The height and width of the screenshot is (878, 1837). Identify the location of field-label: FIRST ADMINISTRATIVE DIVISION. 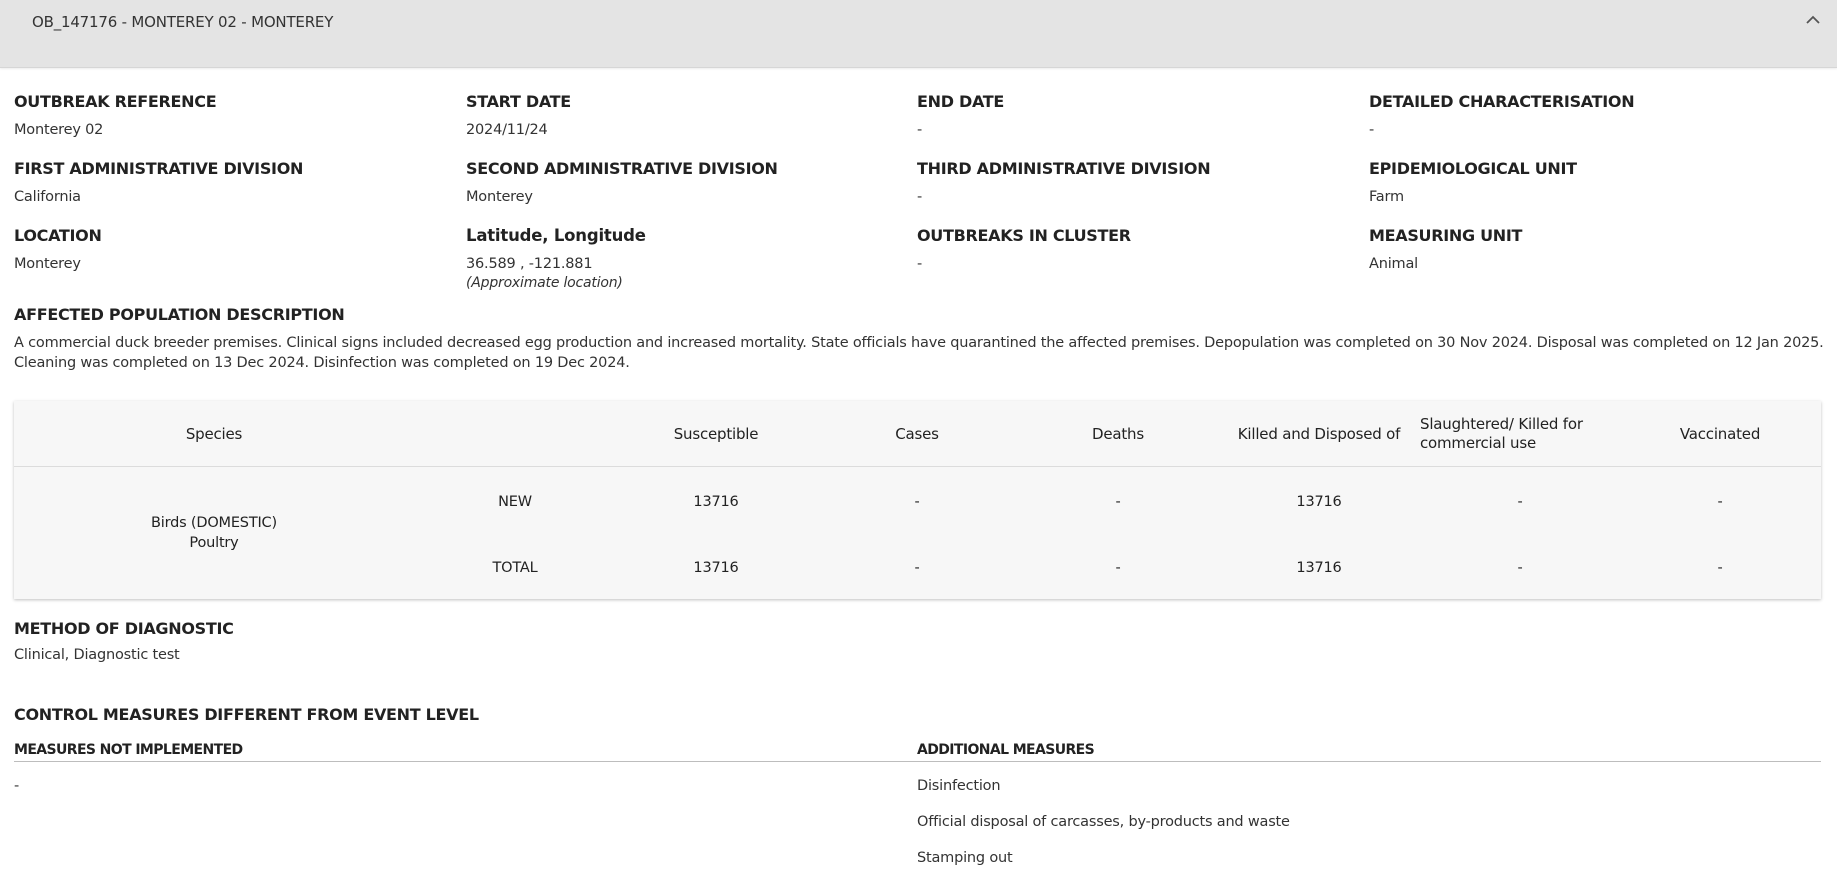
(159, 168).